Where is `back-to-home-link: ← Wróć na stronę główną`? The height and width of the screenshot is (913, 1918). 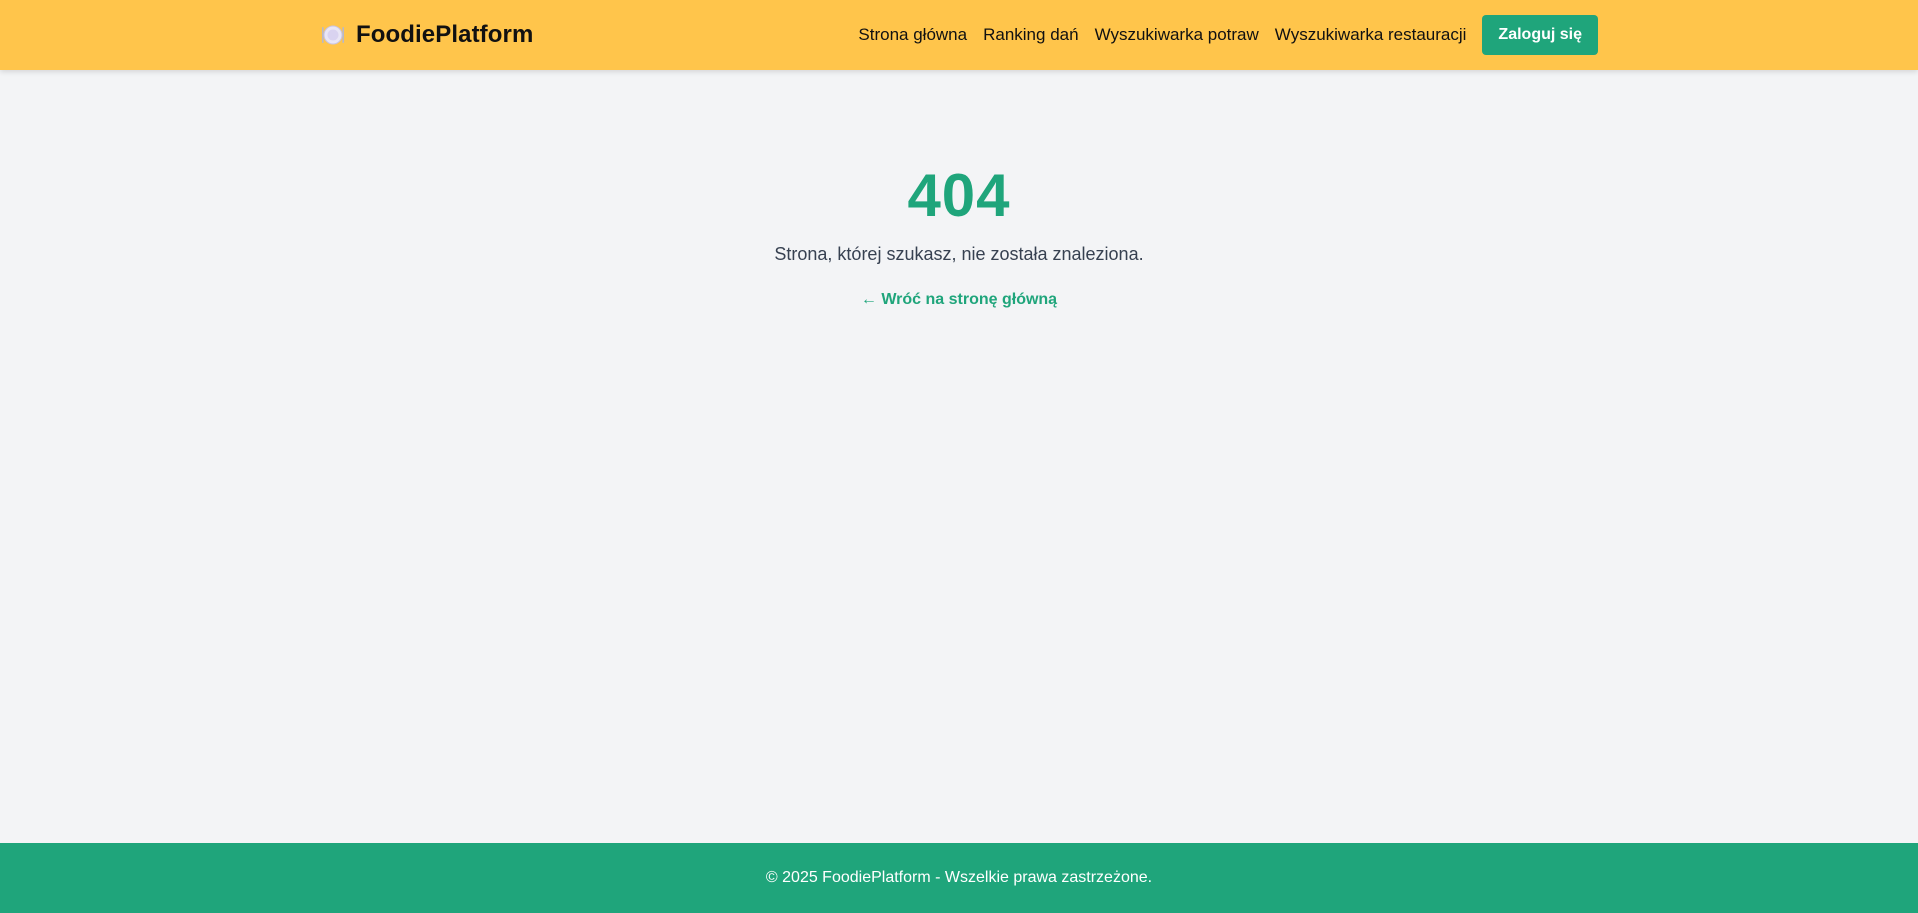
back-to-home-link: ← Wróć na stronę główną is located at coordinates (959, 300).